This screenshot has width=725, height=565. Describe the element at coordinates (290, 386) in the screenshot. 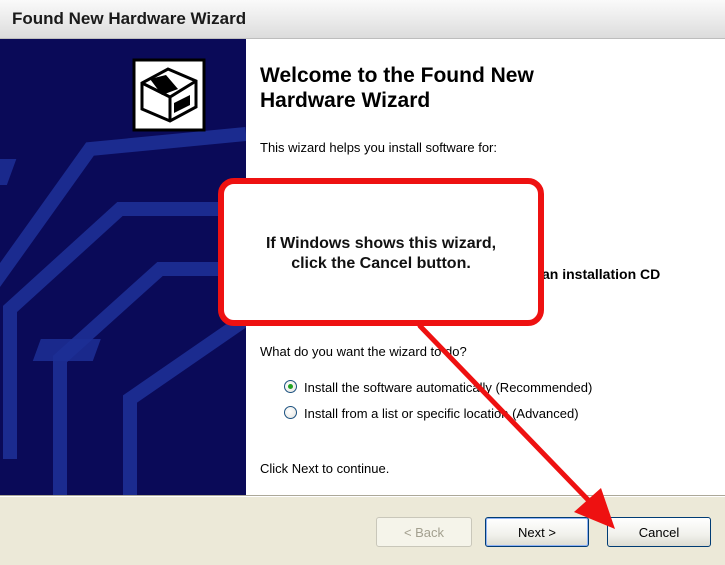

I see `radio-automatic` at that location.